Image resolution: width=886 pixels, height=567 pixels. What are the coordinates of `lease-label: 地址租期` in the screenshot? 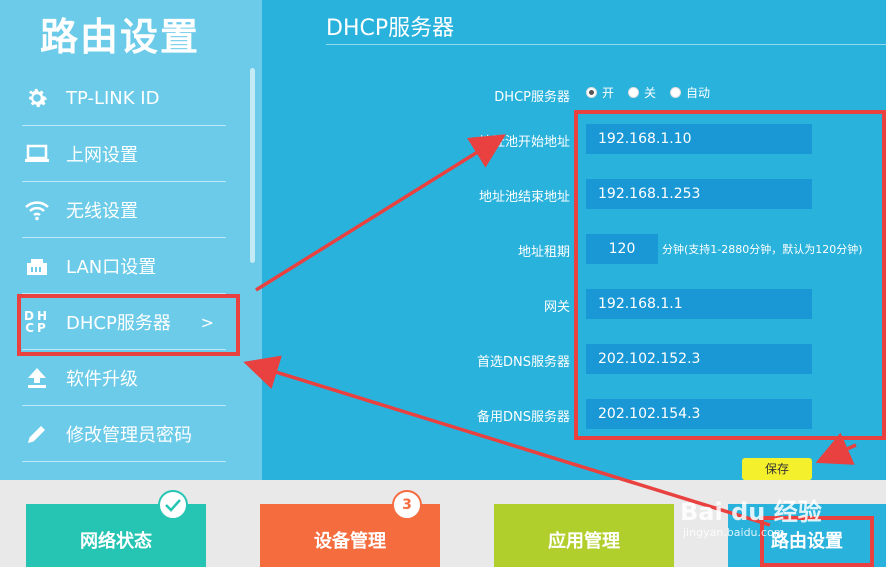 It's located at (543, 252).